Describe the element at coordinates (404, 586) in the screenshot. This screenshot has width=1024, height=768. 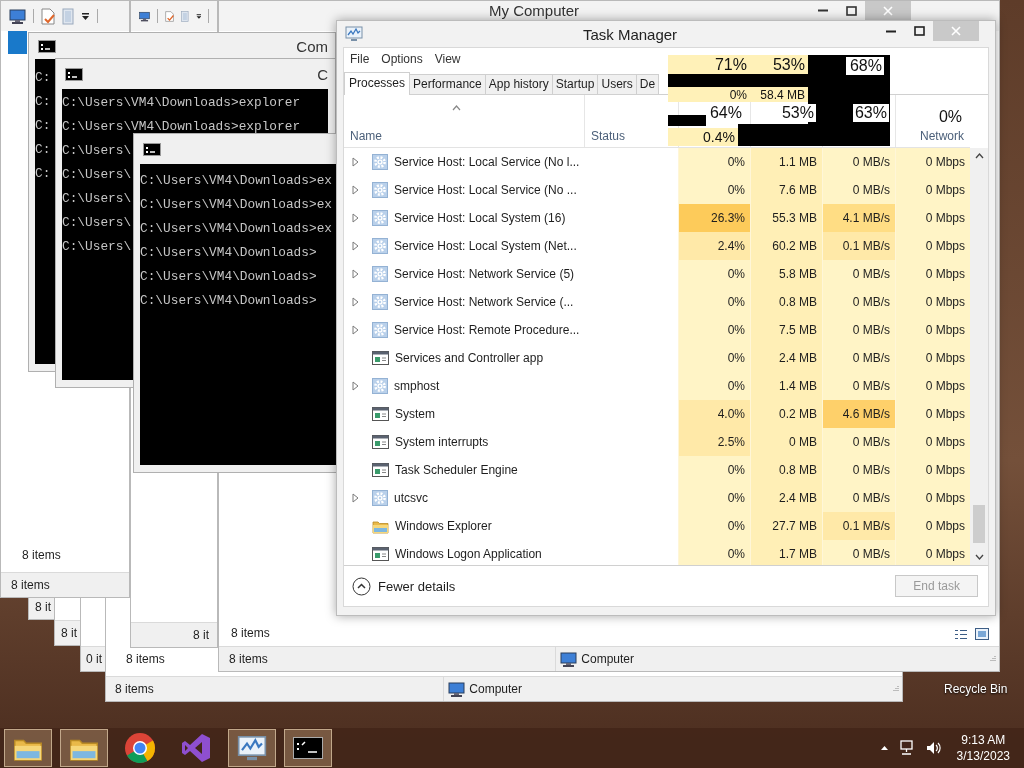
I see `fewer-details-button: Fewer details` at that location.